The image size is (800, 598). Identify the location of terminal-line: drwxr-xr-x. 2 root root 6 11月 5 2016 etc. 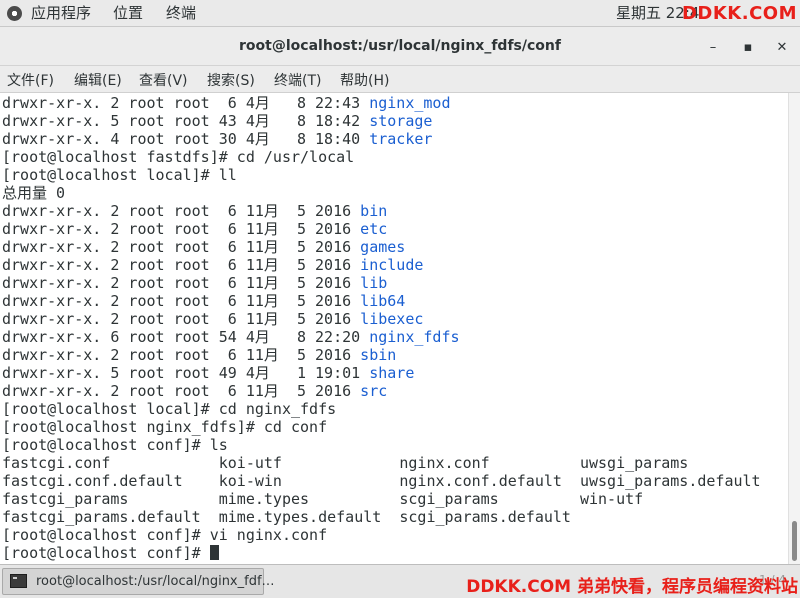
(194, 229).